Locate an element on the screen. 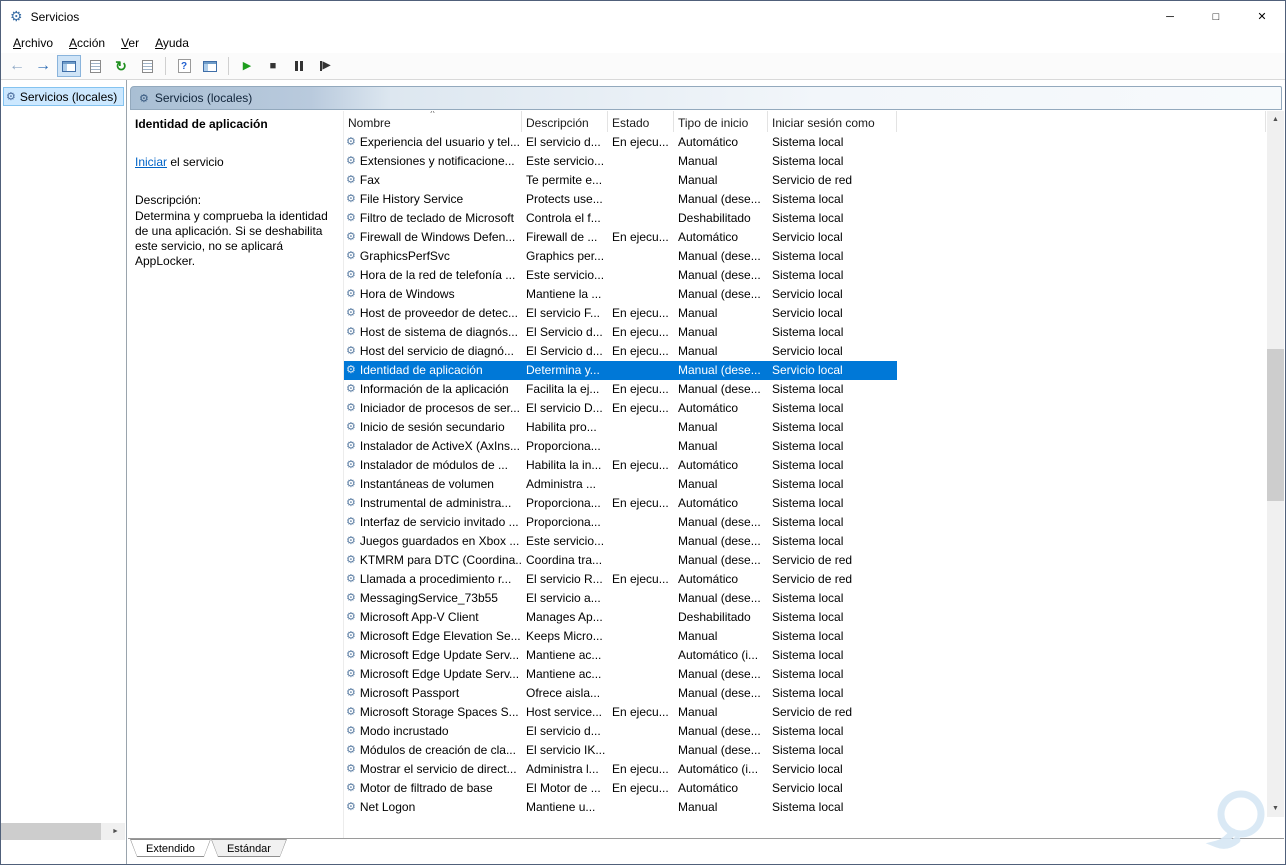 This screenshot has height=865, width=1286. tab-estandar: Estándar is located at coordinates (249, 848).